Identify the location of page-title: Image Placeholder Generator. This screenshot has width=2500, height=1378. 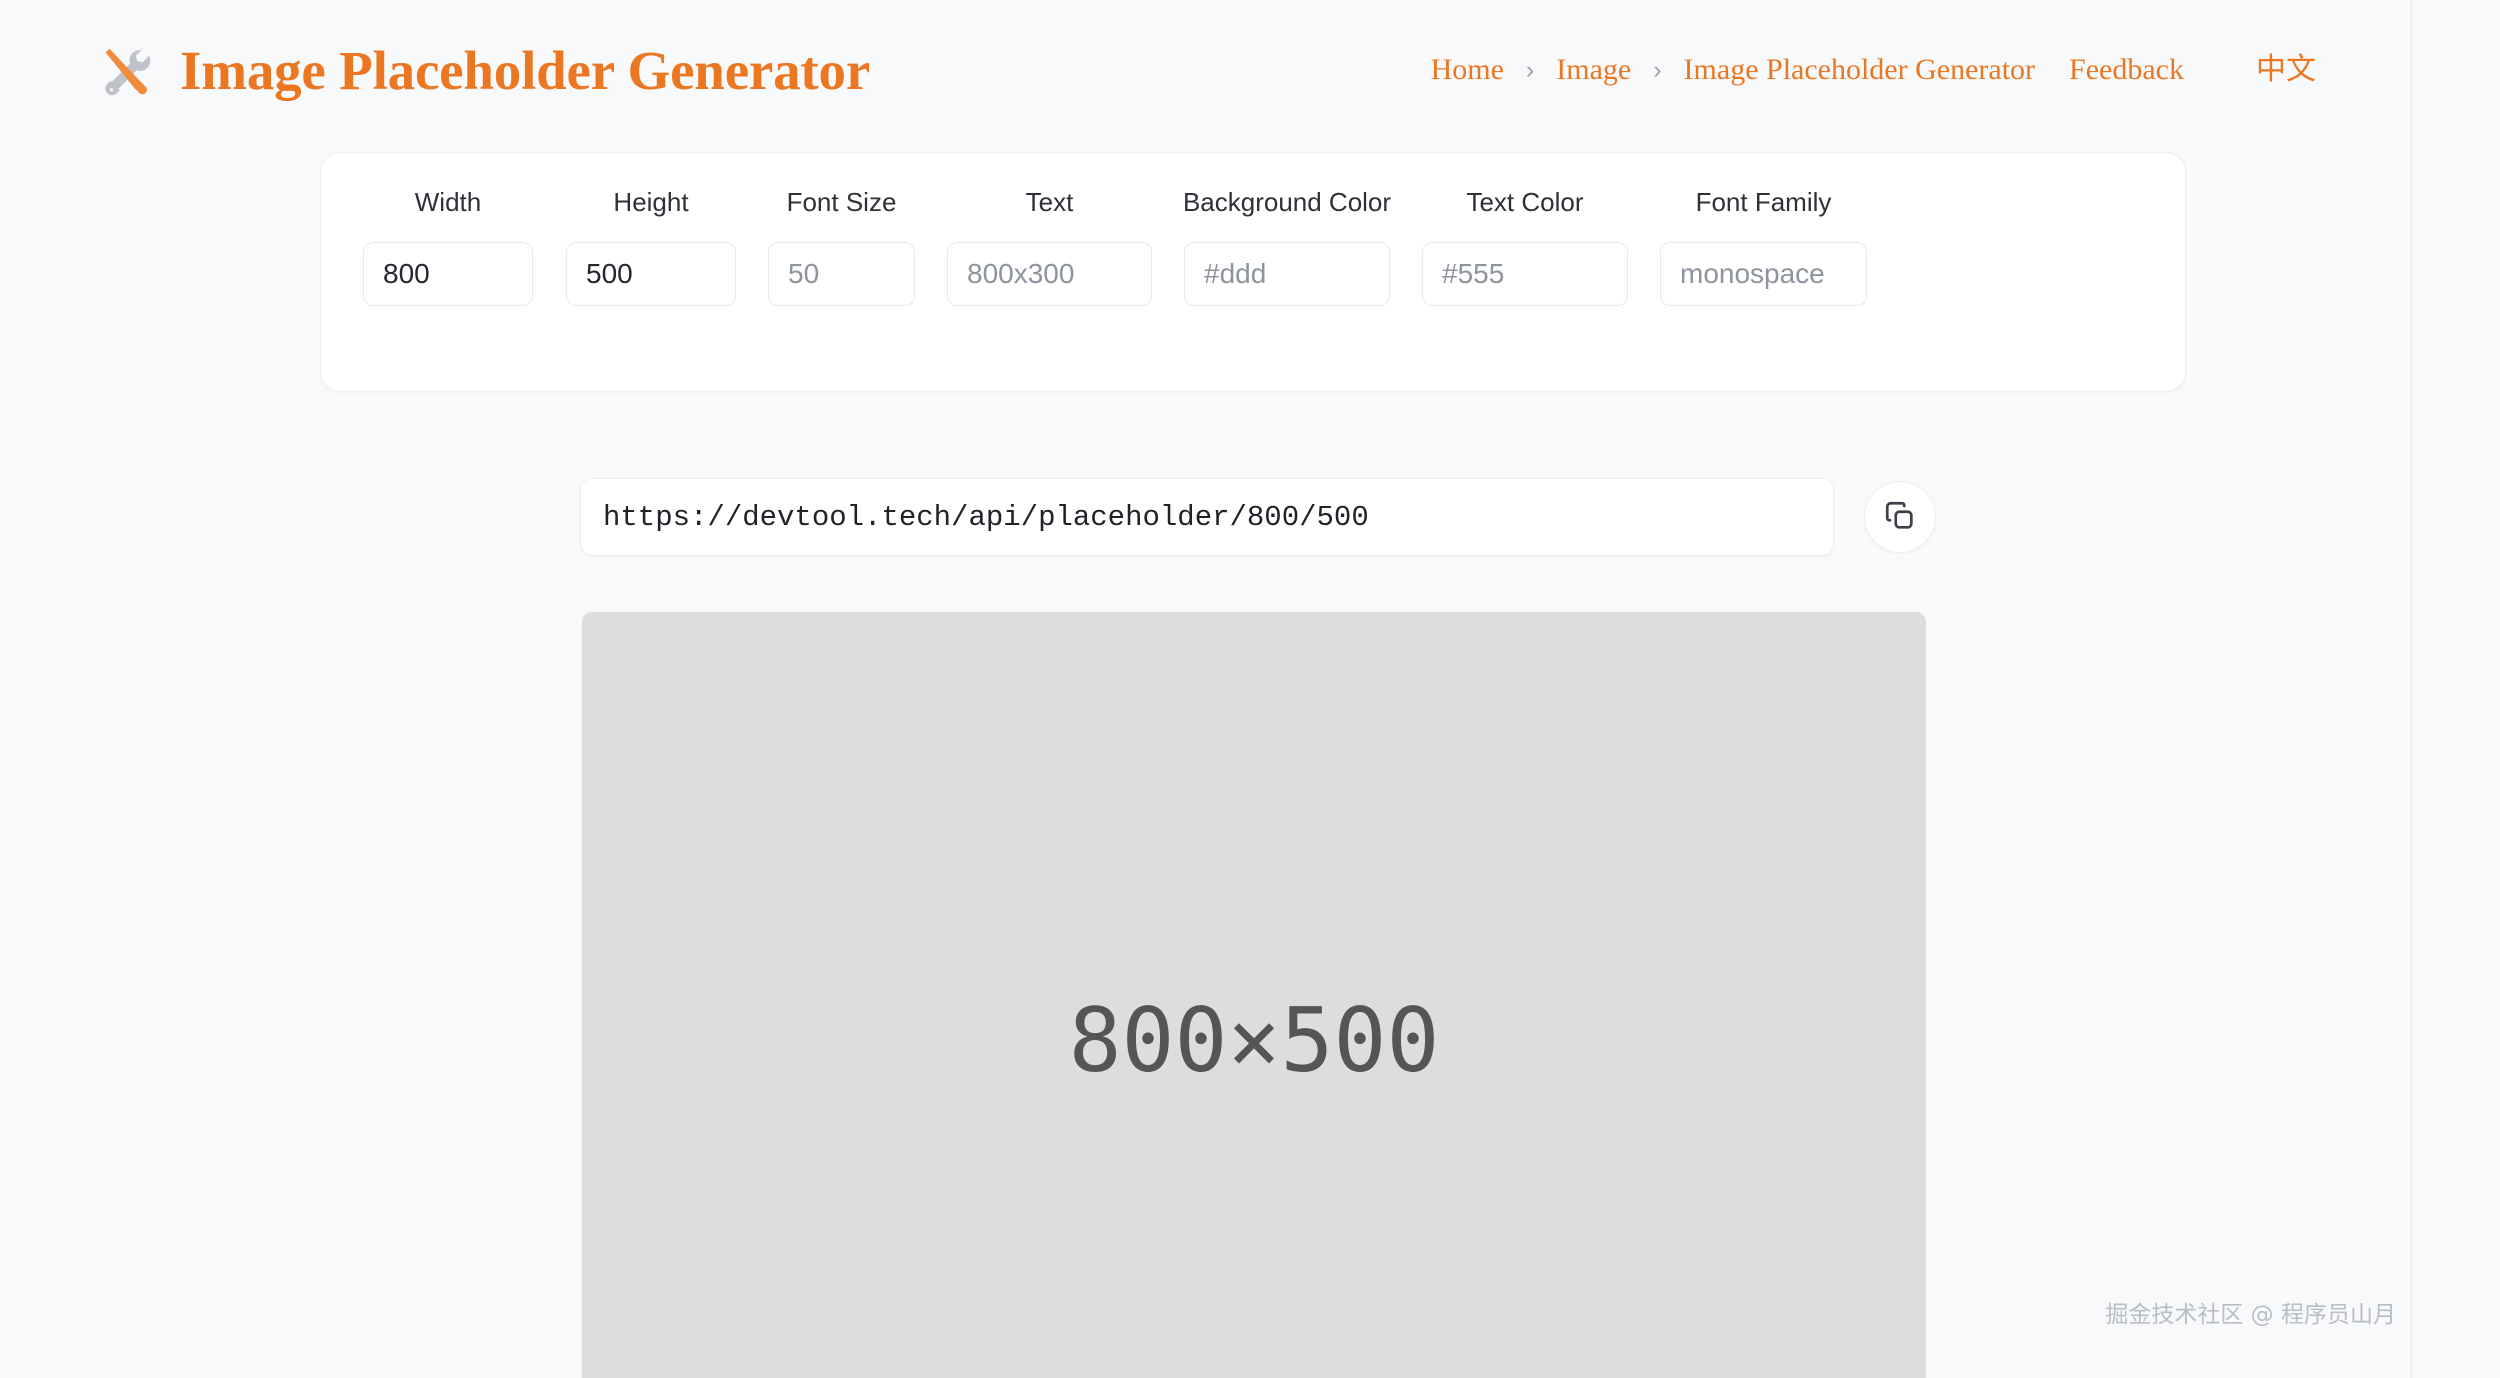
(525, 70).